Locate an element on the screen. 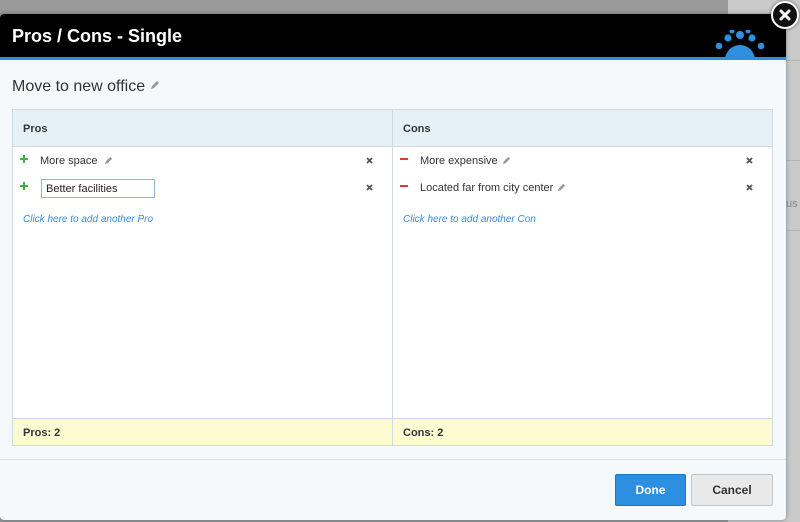  close-icon is located at coordinates (785, 15).